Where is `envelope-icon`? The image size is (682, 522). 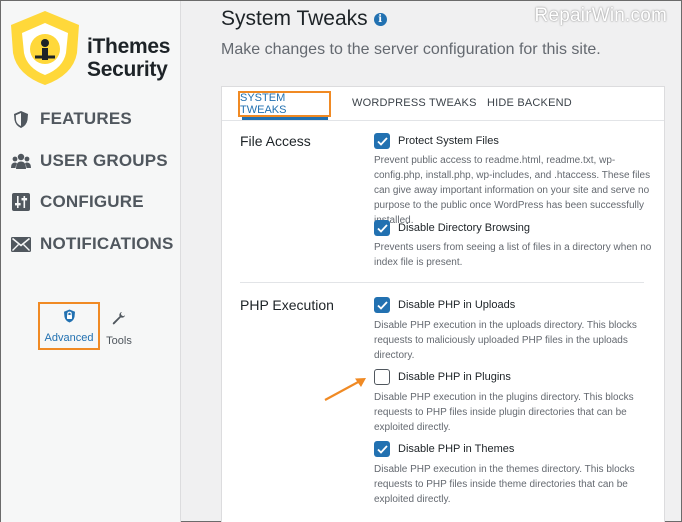
envelope-icon is located at coordinates (21, 244).